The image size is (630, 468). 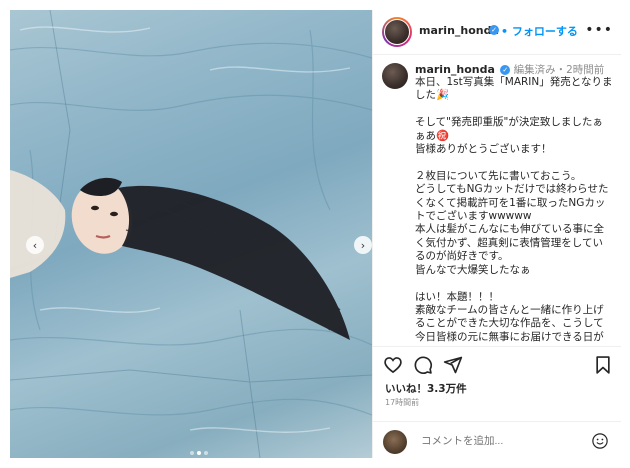 What do you see at coordinates (402, 402) in the screenshot?
I see `post-timestamp: 17時間前` at bounding box center [402, 402].